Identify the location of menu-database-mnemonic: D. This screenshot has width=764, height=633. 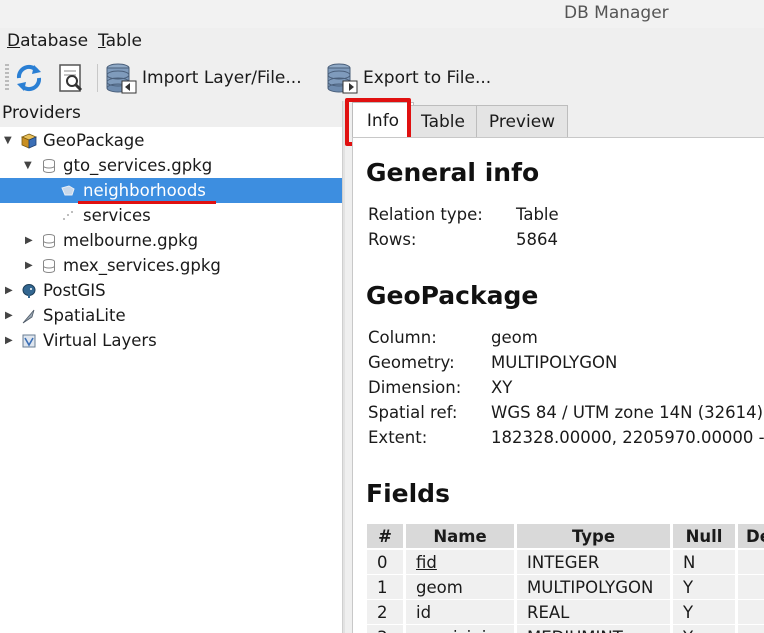
(14, 41).